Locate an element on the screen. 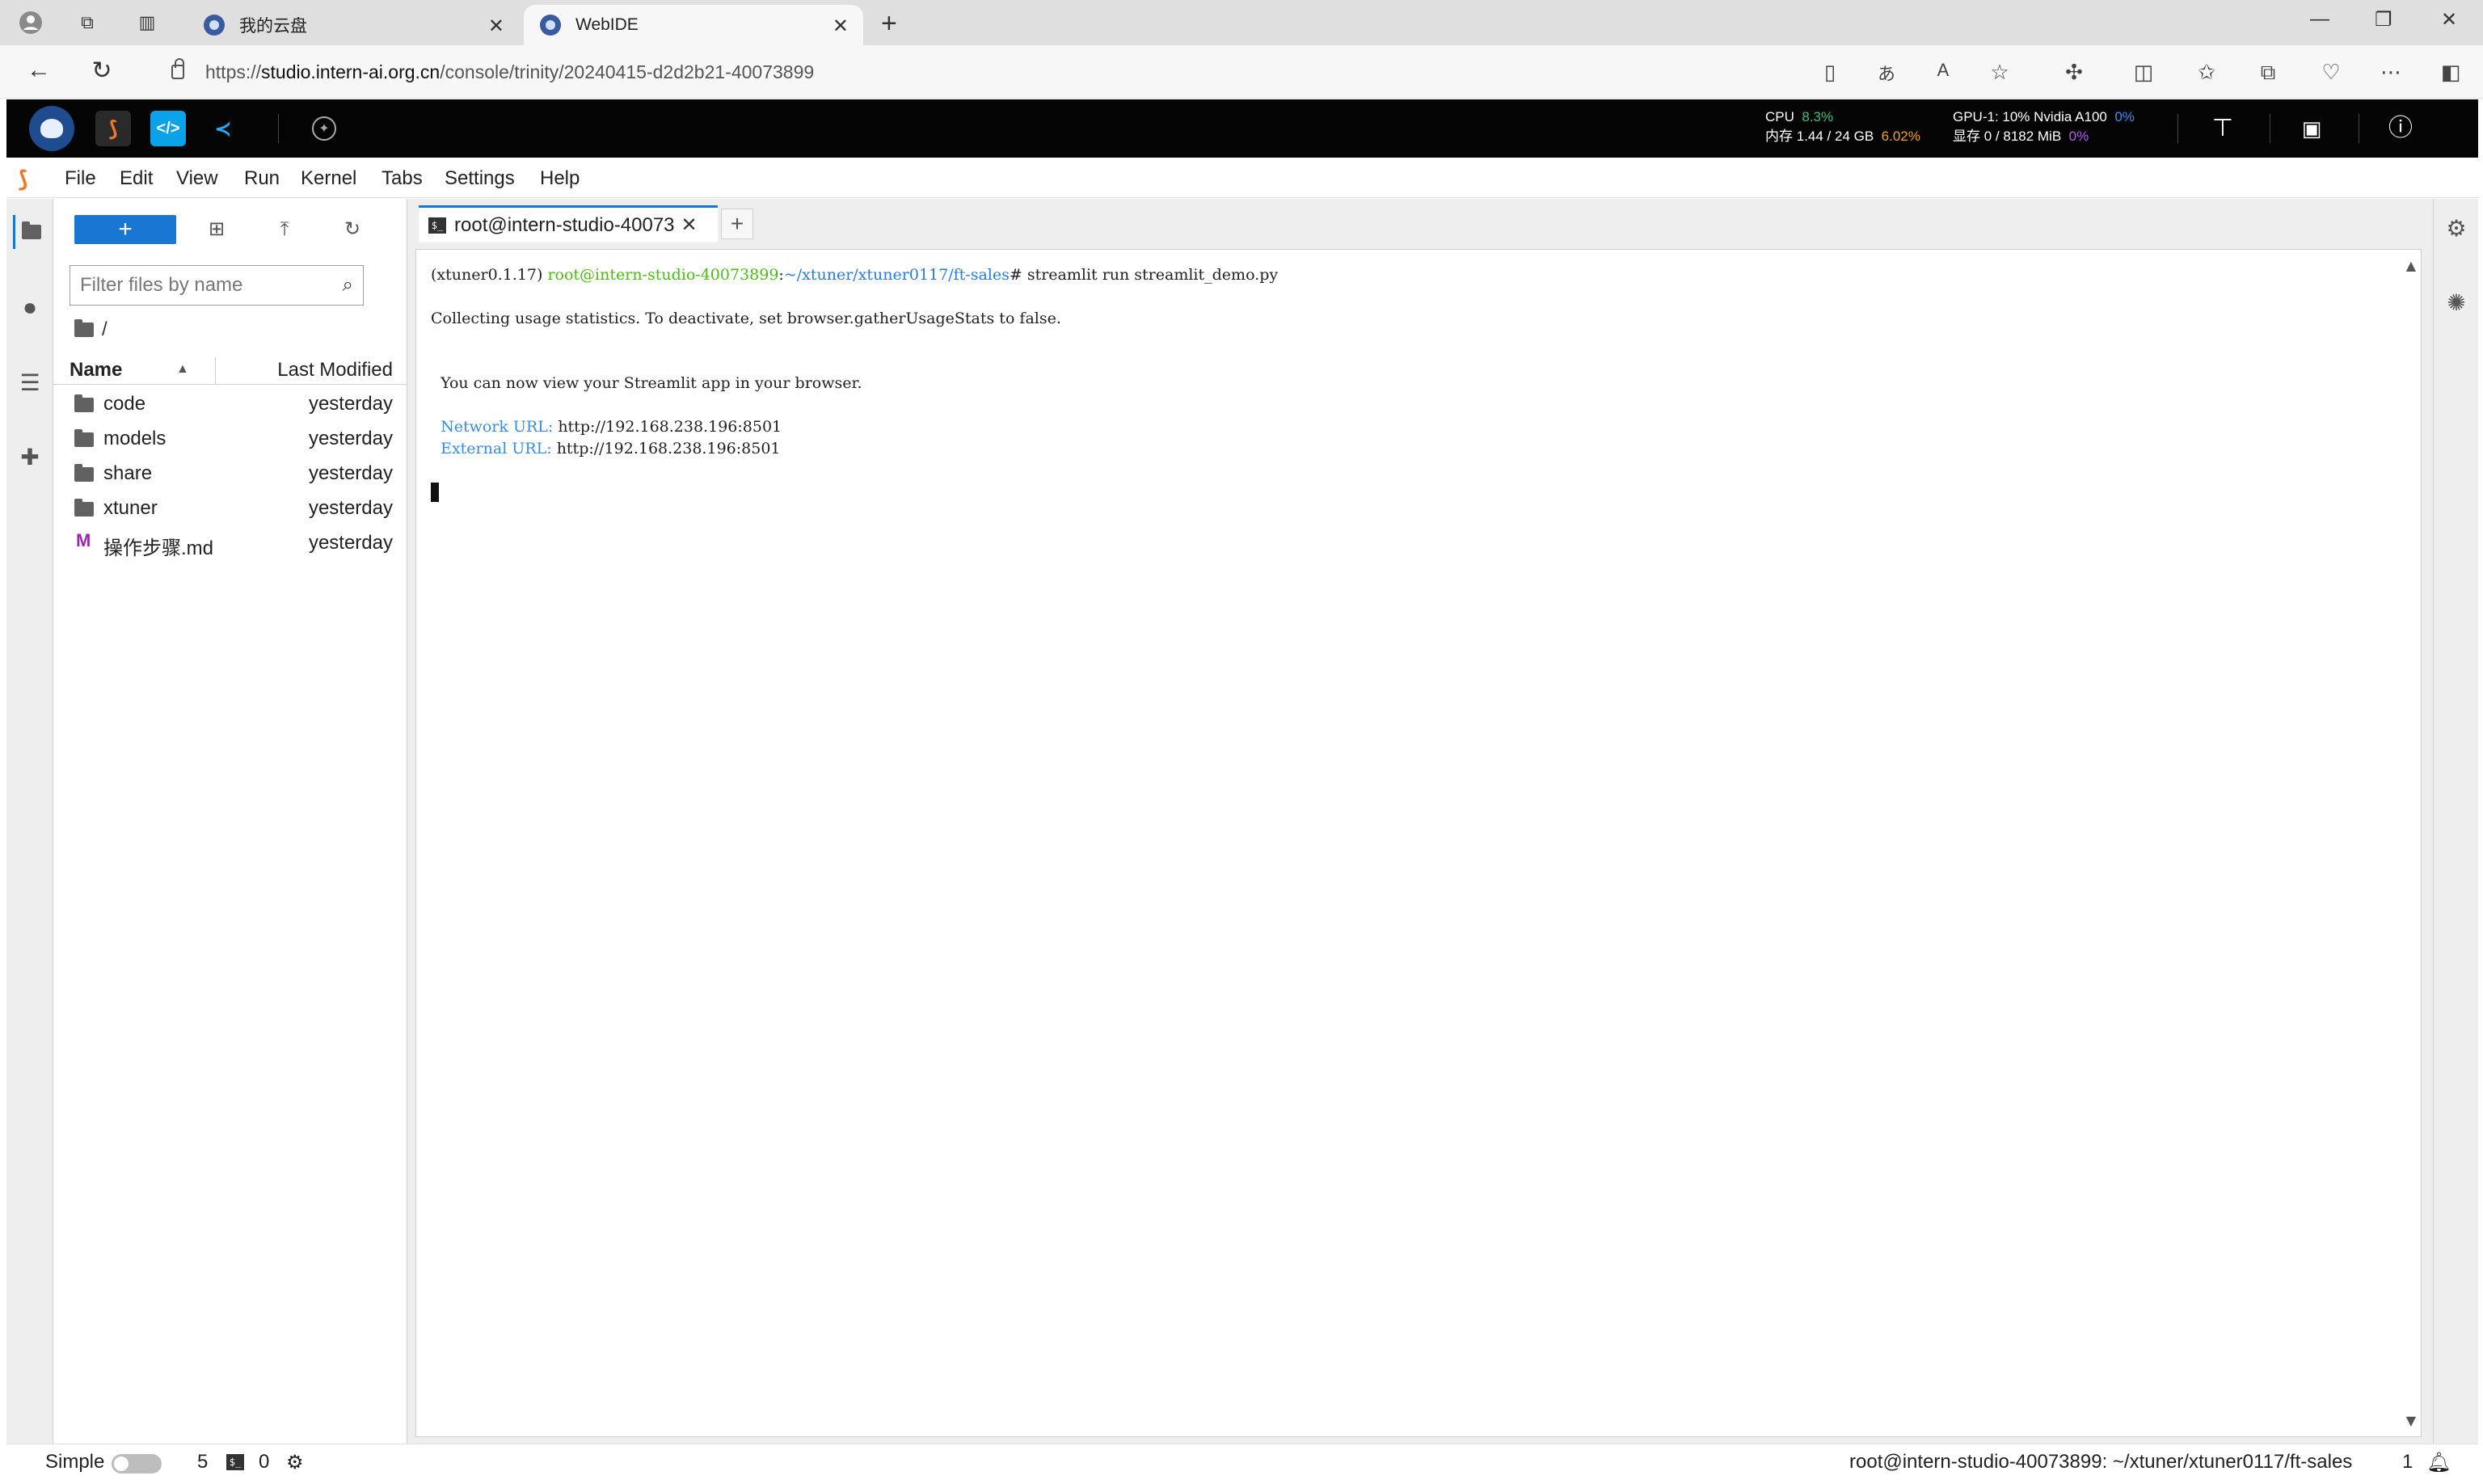 The image size is (2483, 1484). file-row-code: code yesterday is located at coordinates (230, 403).